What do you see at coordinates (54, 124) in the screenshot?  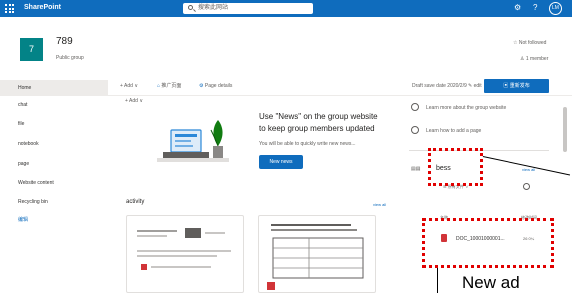 I see `nav-item-file: file` at bounding box center [54, 124].